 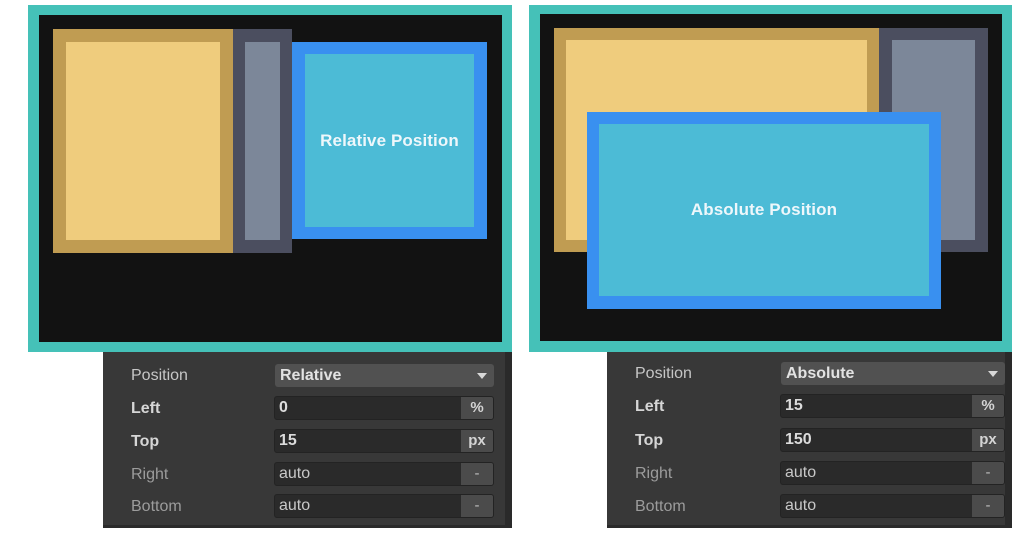 What do you see at coordinates (893, 373) in the screenshot?
I see `position-dropdown: Absolute` at bounding box center [893, 373].